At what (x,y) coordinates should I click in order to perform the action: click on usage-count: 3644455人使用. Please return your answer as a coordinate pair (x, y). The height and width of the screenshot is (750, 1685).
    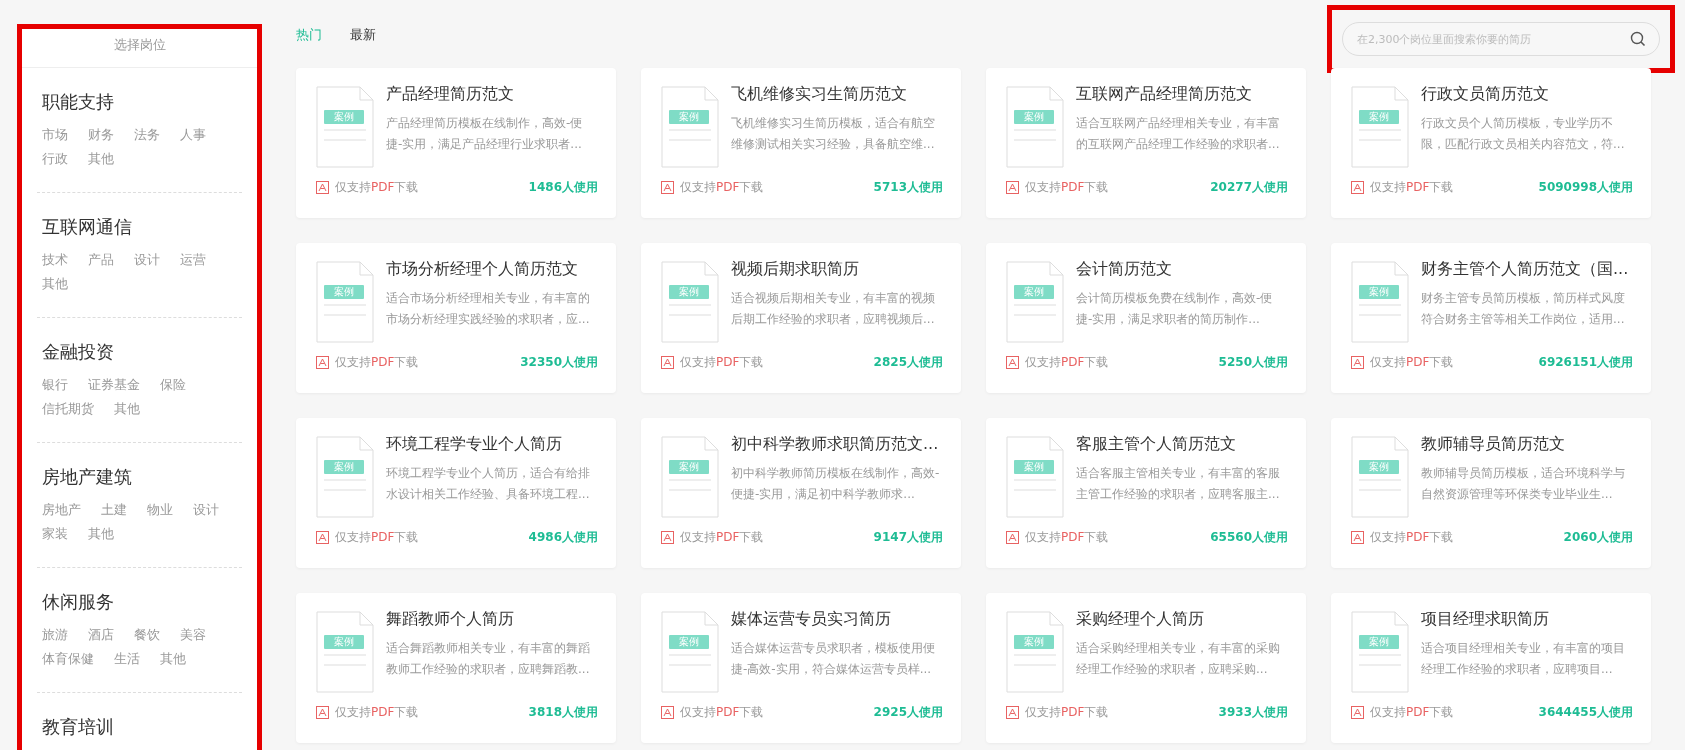
    Looking at the image, I should click on (1585, 712).